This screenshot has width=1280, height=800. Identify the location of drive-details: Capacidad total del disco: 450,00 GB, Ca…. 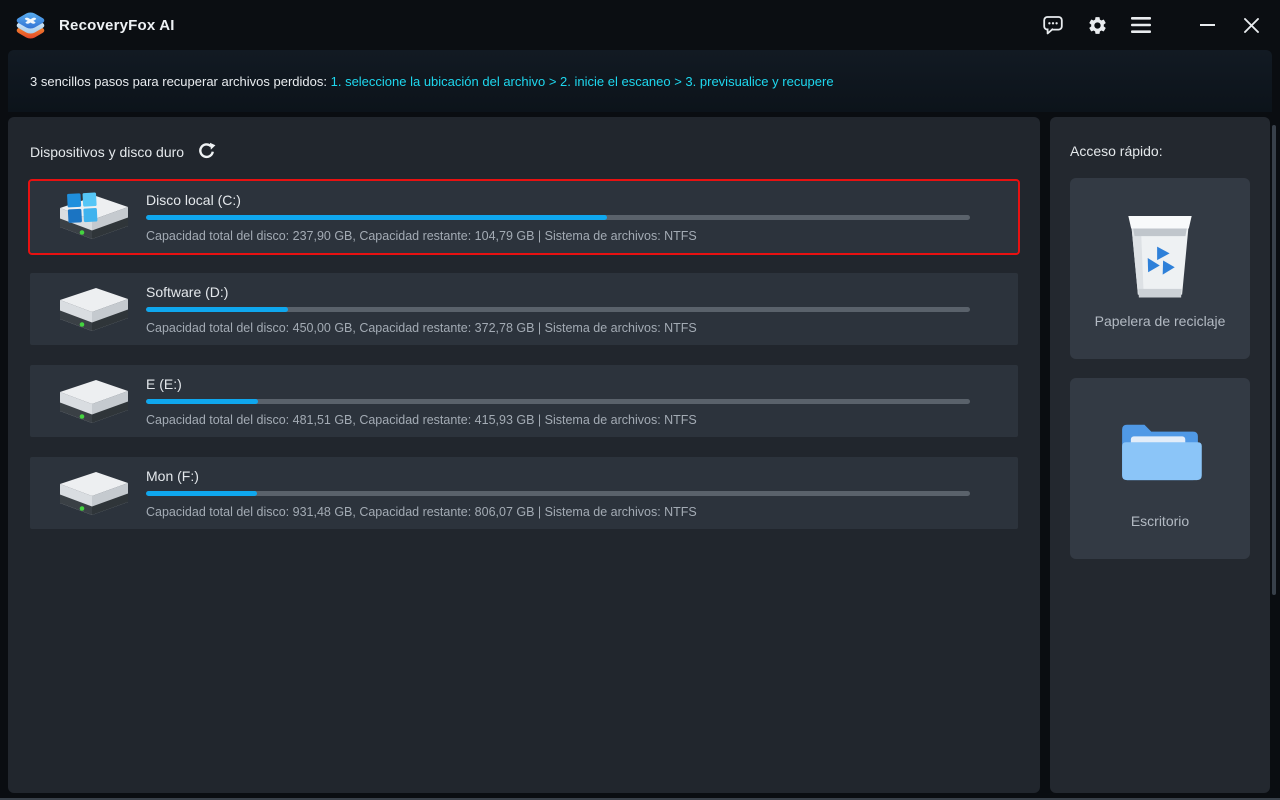
(421, 327).